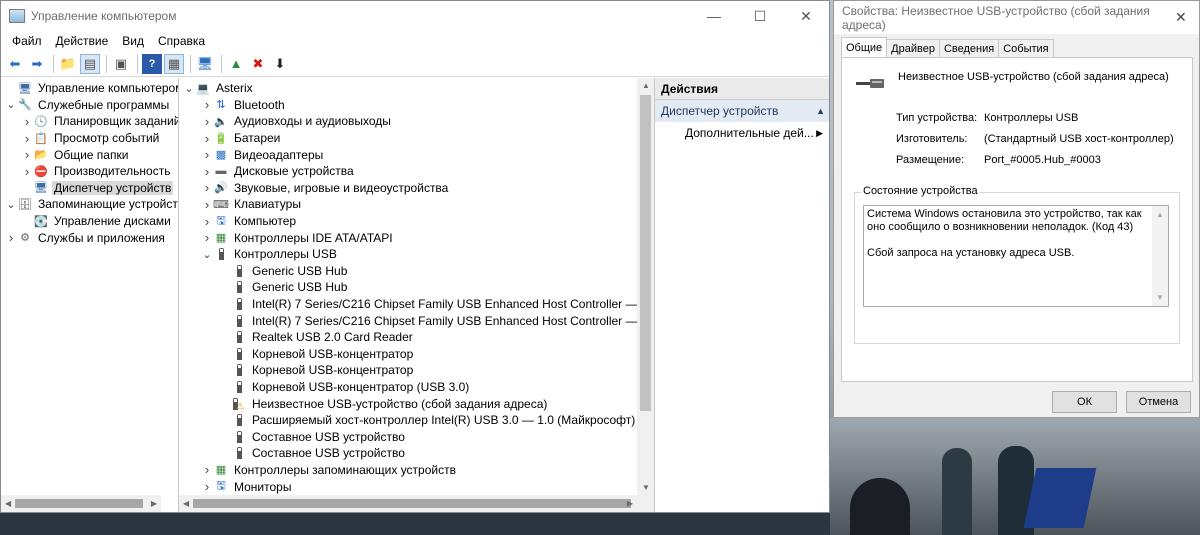 The width and height of the screenshot is (1200, 535). What do you see at coordinates (89, 121) in the screenshot?
I see `console-tree-item: › 🕓 Планировщик заданий` at bounding box center [89, 121].